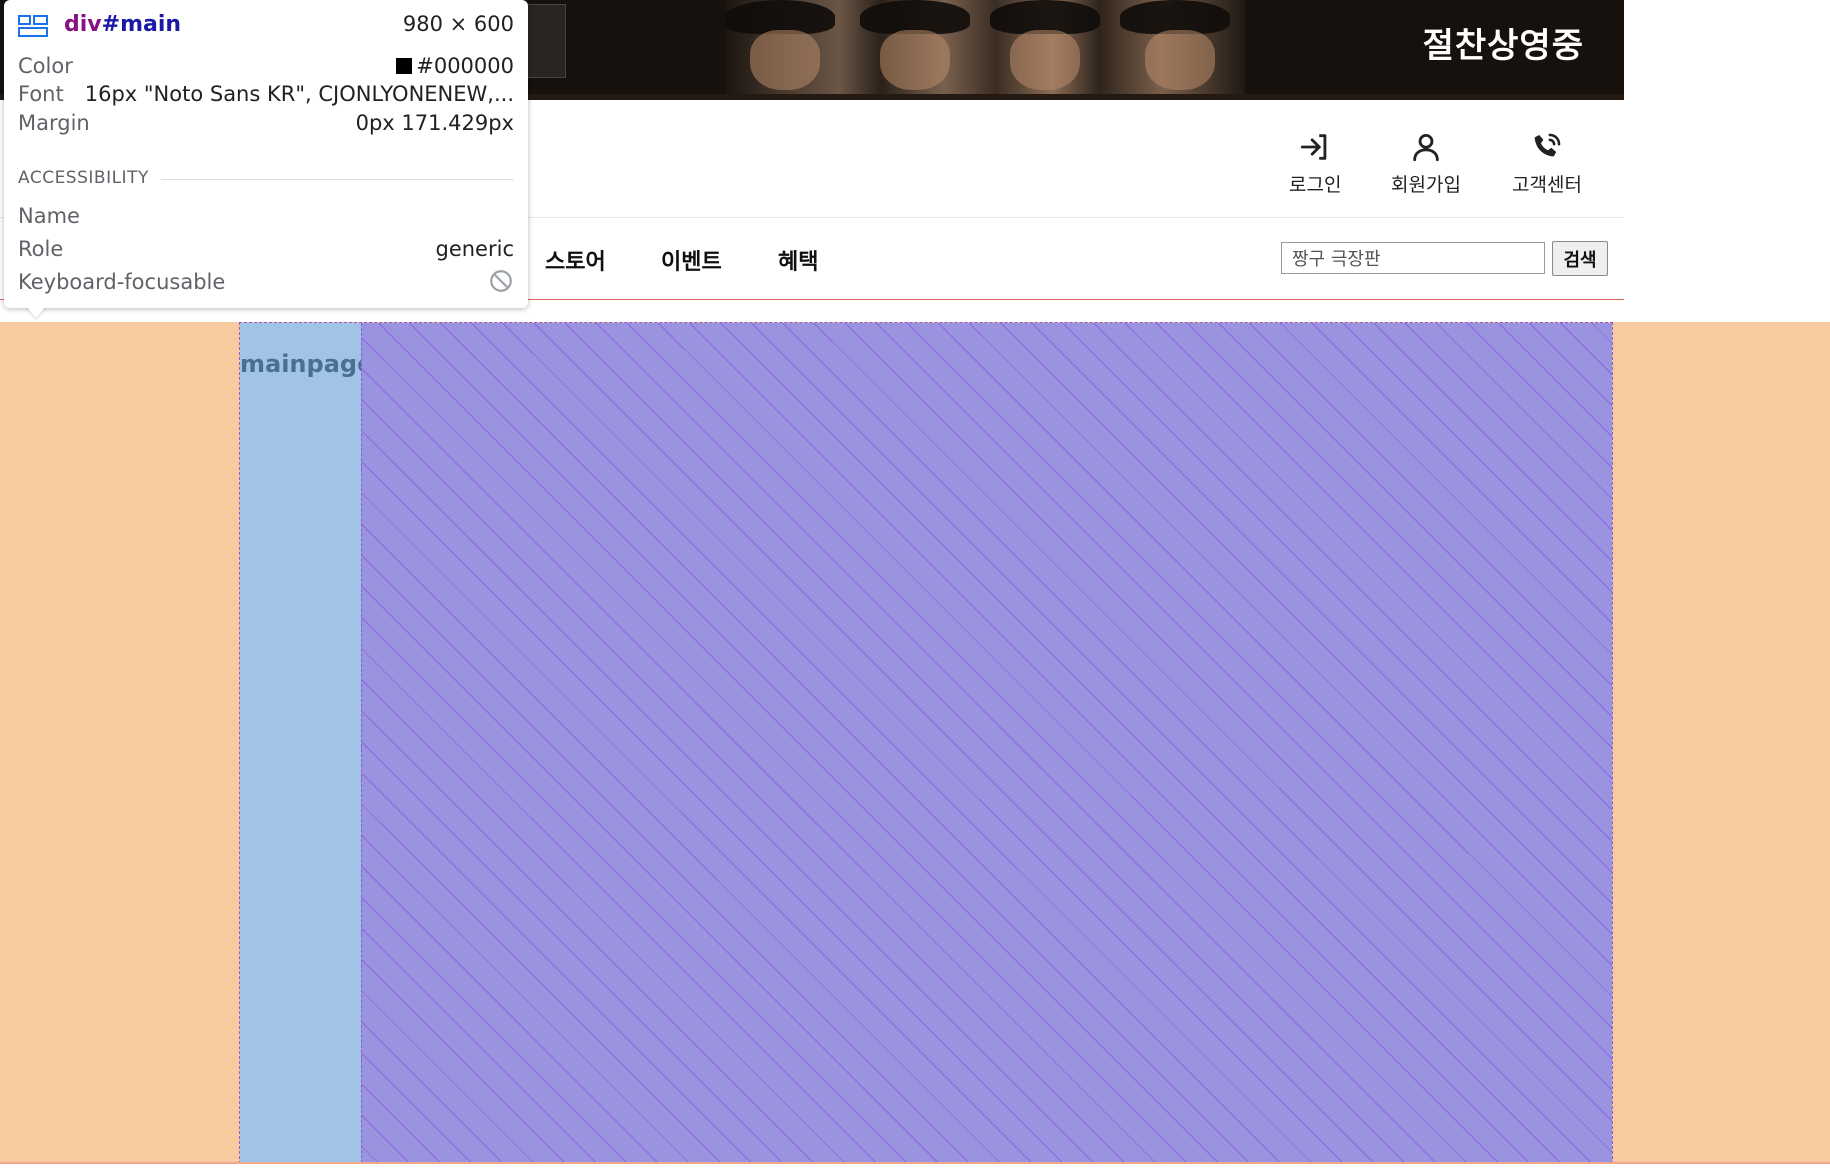 The height and width of the screenshot is (1171, 1830). Describe the element at coordinates (404, 66) in the screenshot. I see `color-swatch` at that location.